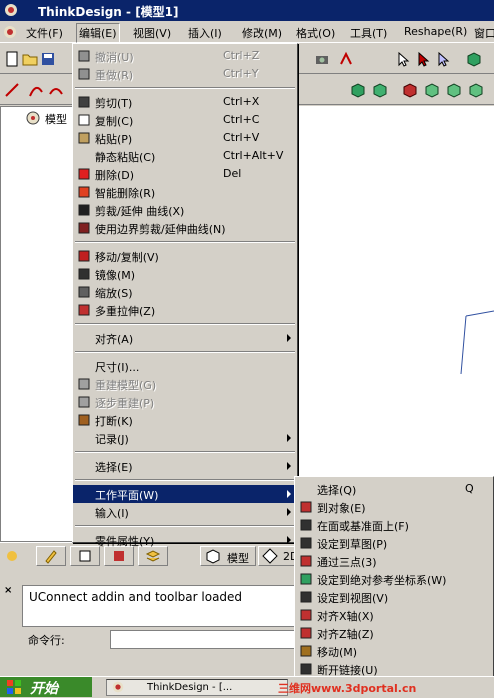 This screenshot has width=494, height=698. I want to click on edit-menu-item-17: 对齐(A), so click(185, 338).